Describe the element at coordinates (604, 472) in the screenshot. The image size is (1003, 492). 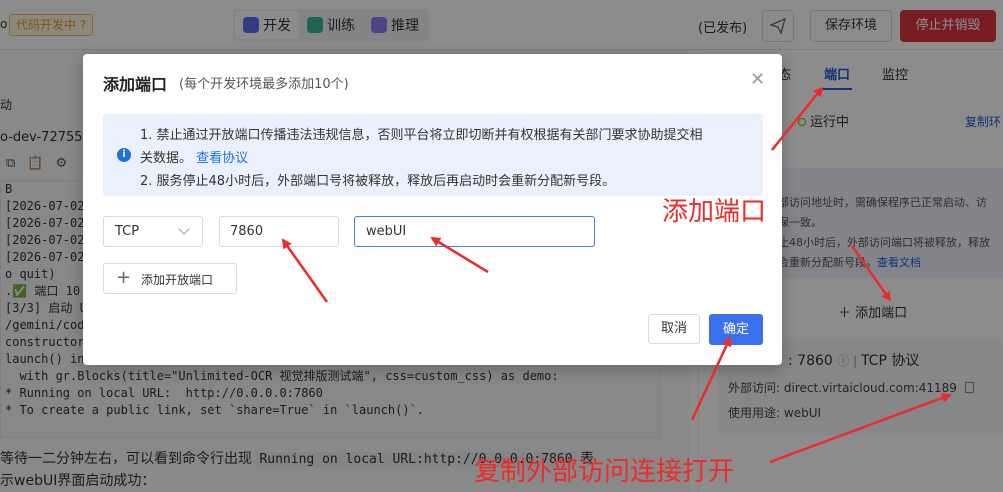
I see `annotation-copy-link: 复制外部访问连接打开` at that location.